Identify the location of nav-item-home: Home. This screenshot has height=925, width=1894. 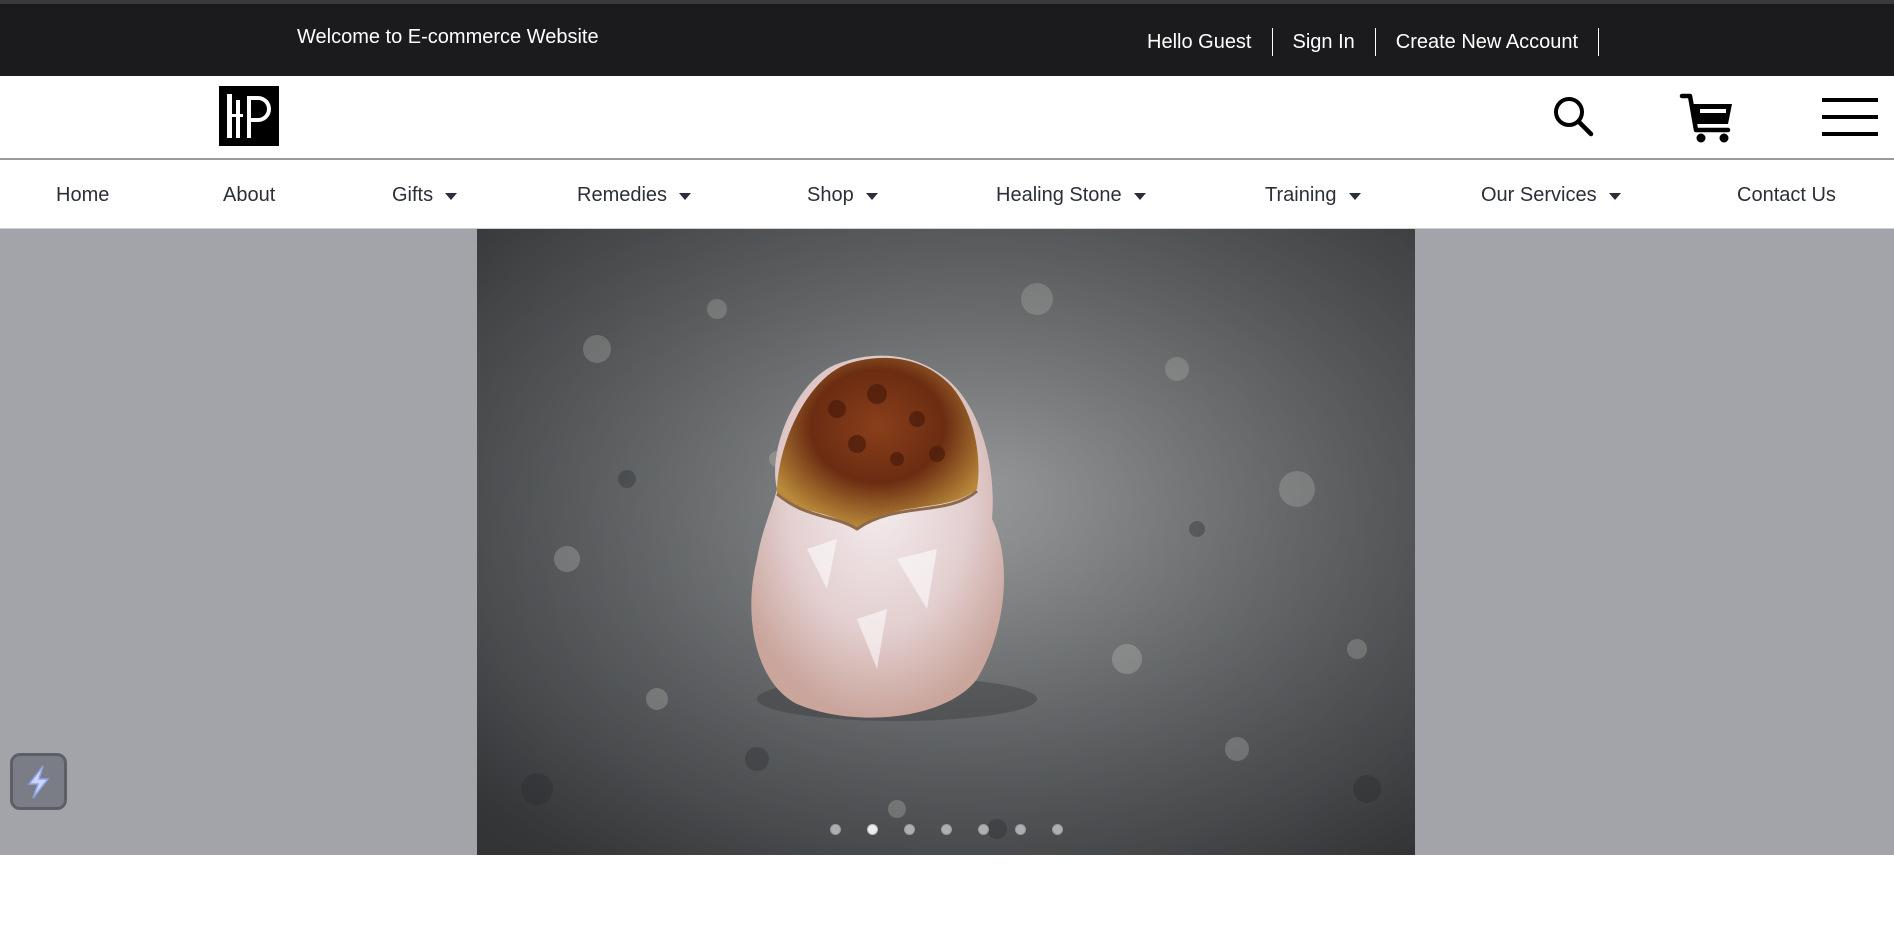
(82, 195).